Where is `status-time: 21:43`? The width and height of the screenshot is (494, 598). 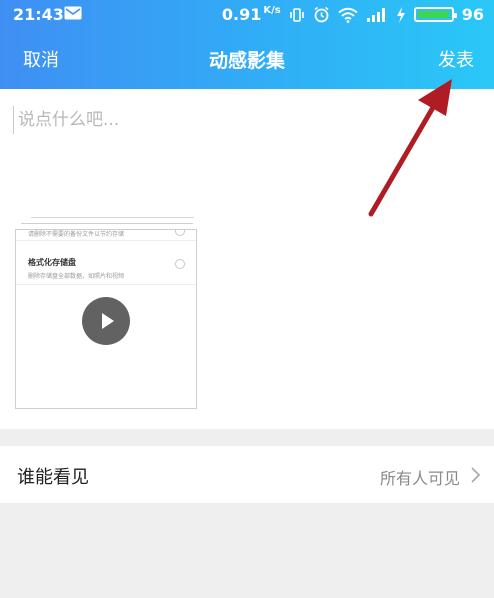 status-time: 21:43 is located at coordinates (38, 14).